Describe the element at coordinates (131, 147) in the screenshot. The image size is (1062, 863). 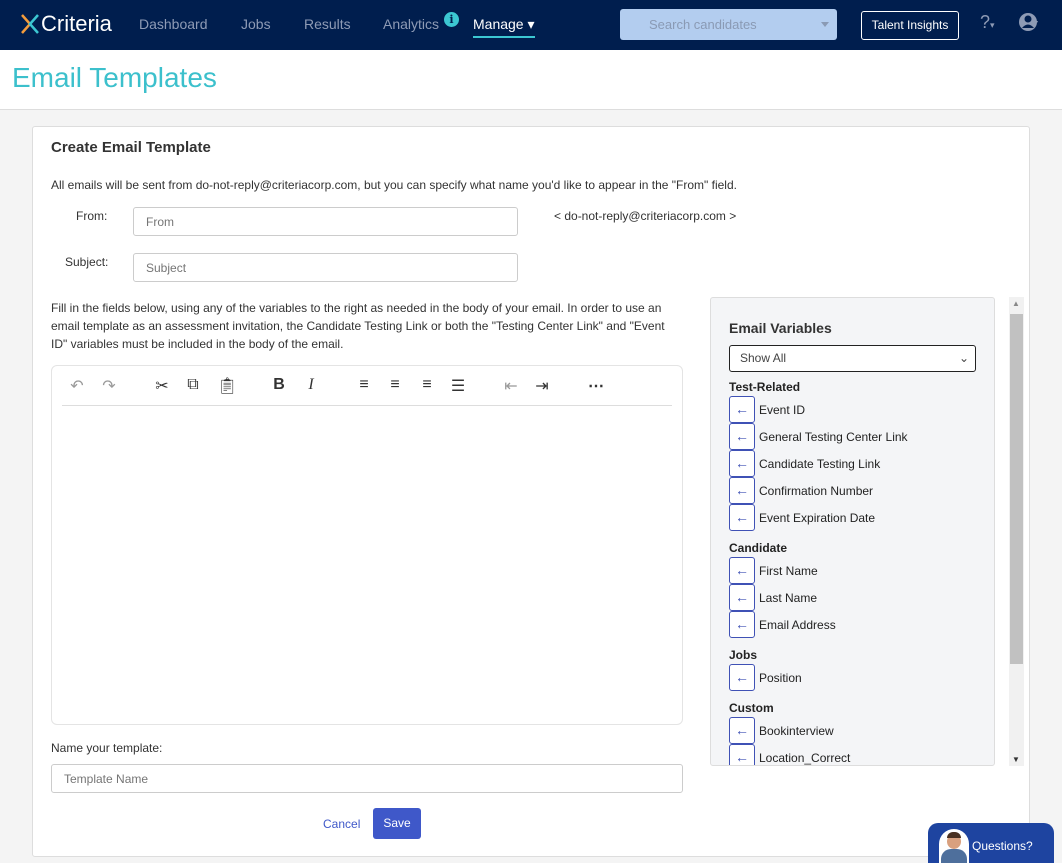
I see `form-heading: Create Email Template` at that location.